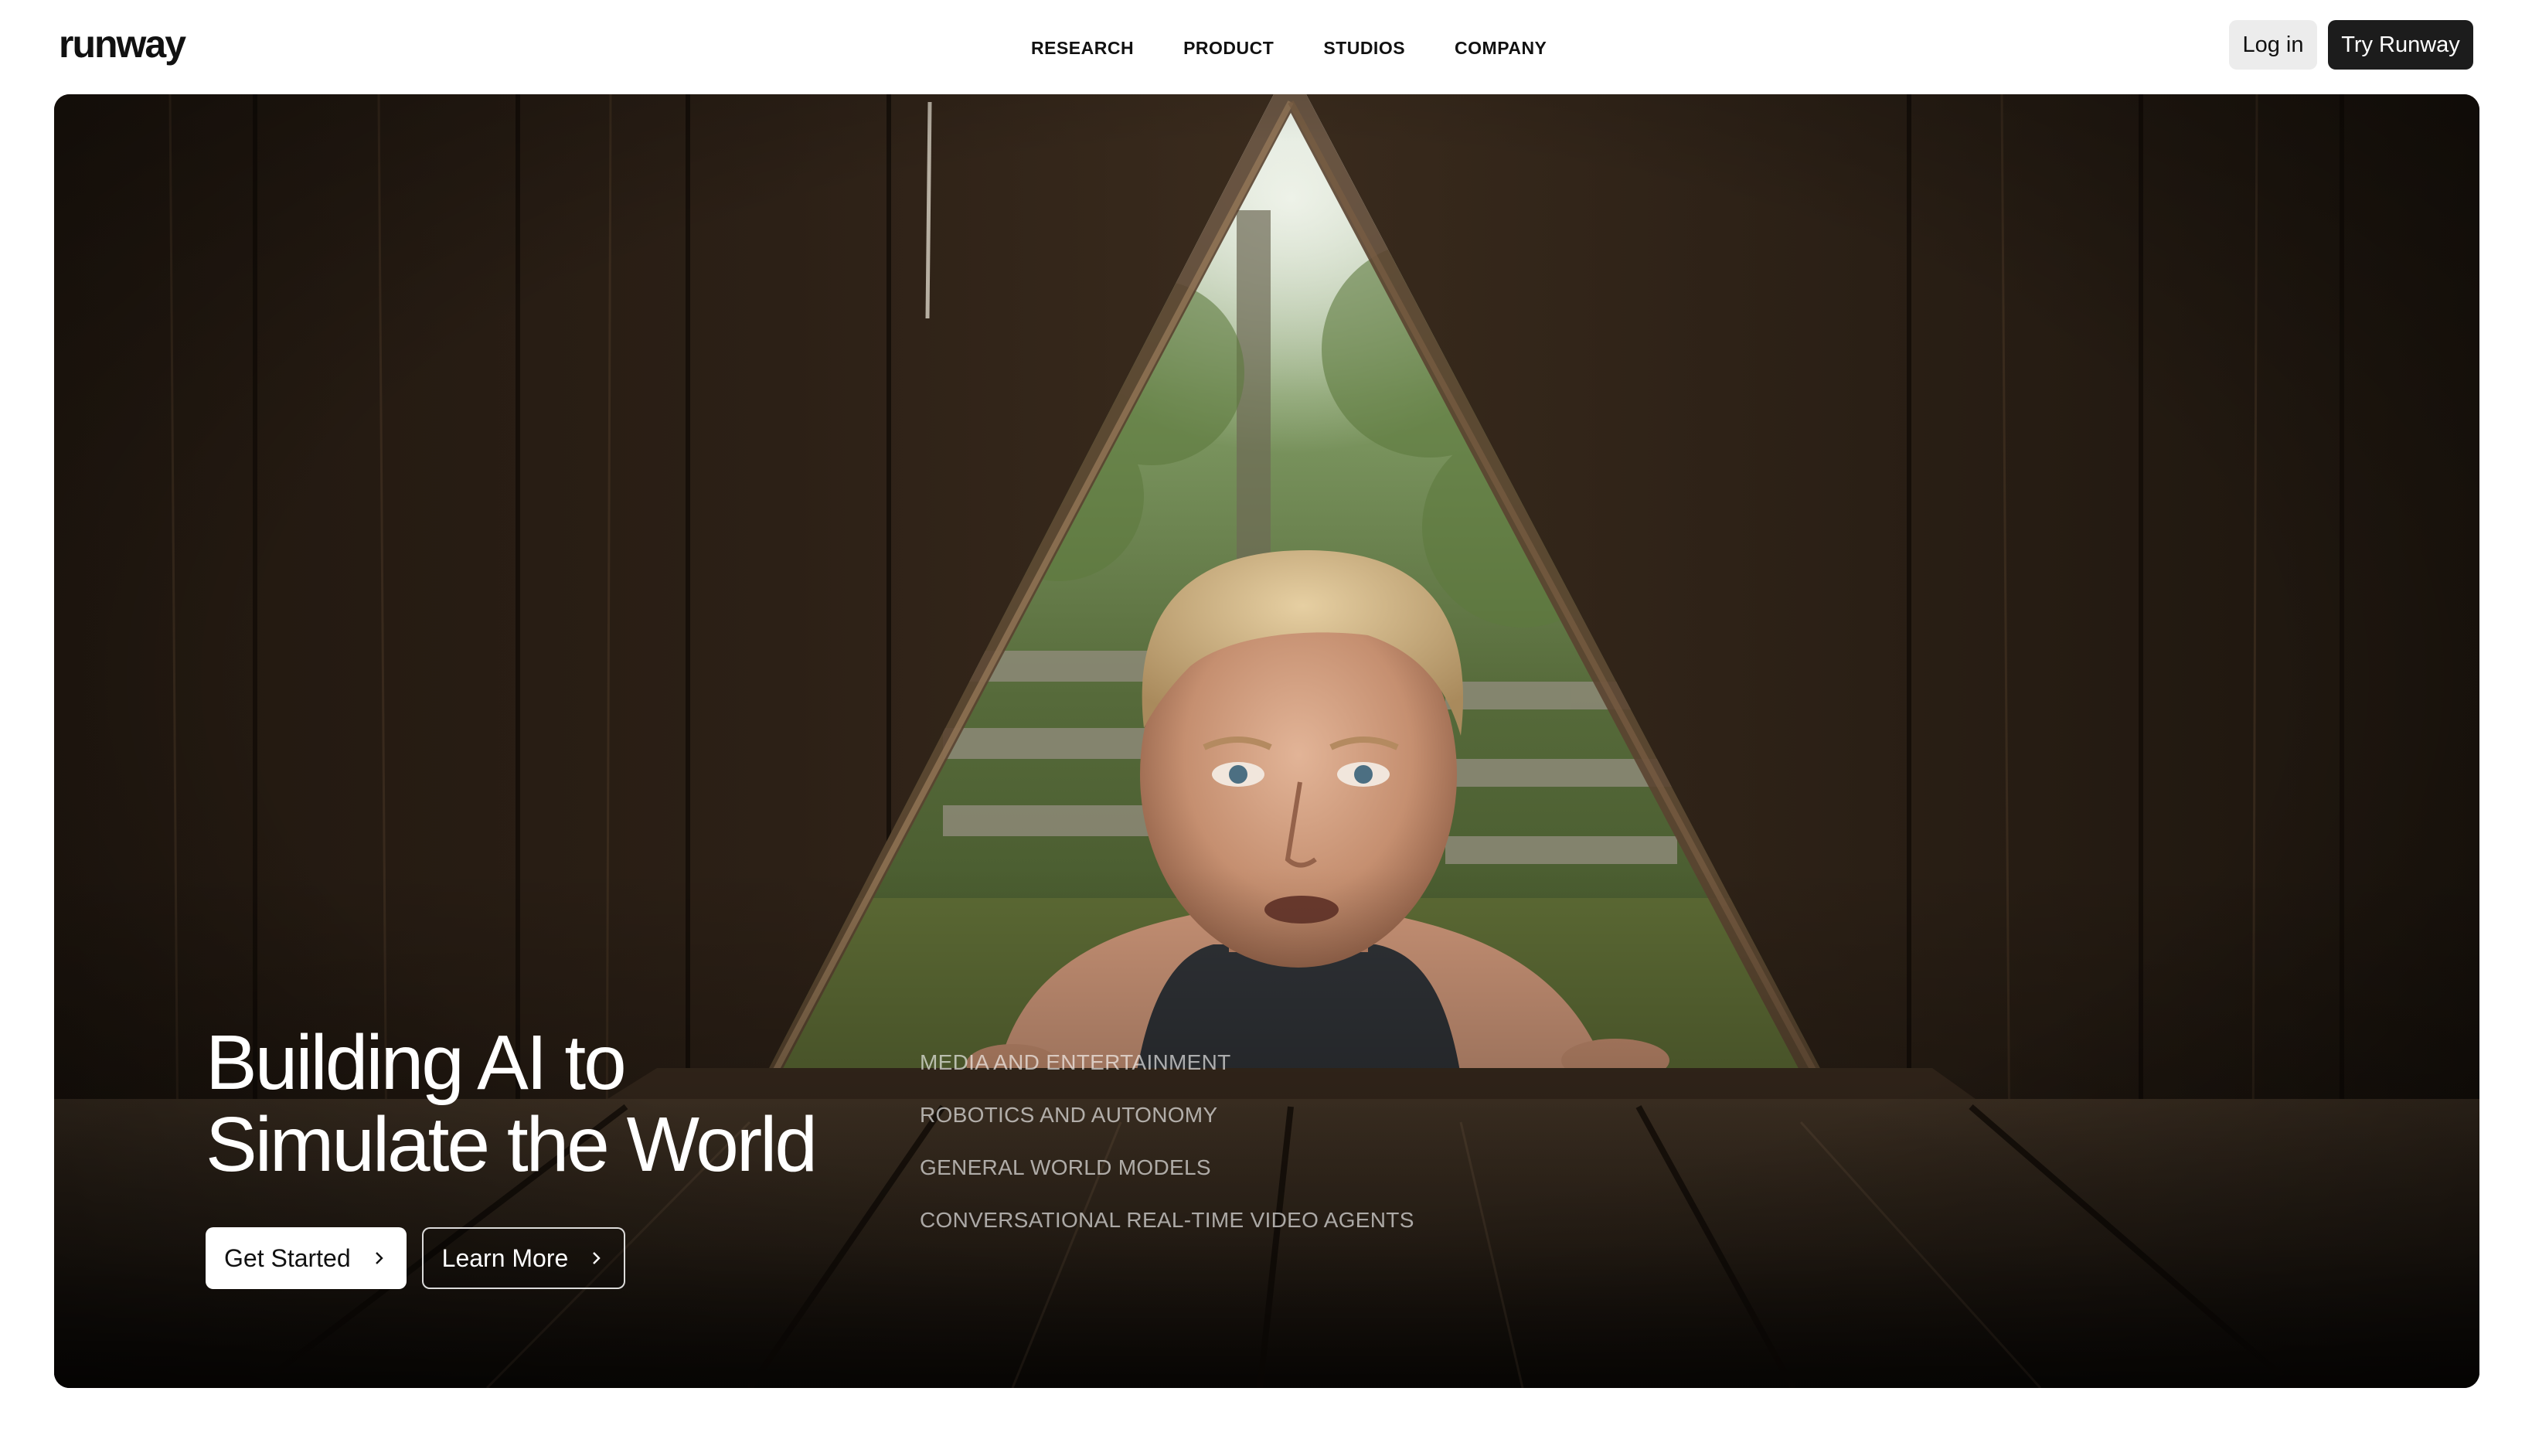  What do you see at coordinates (416, 1062) in the screenshot?
I see `hero-title-line-1: Building AI to` at bounding box center [416, 1062].